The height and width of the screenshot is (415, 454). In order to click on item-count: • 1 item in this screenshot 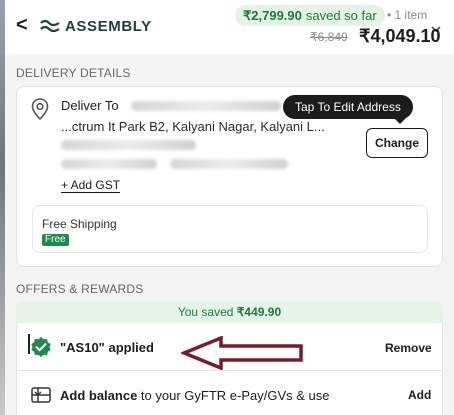, I will do `click(407, 15)`.